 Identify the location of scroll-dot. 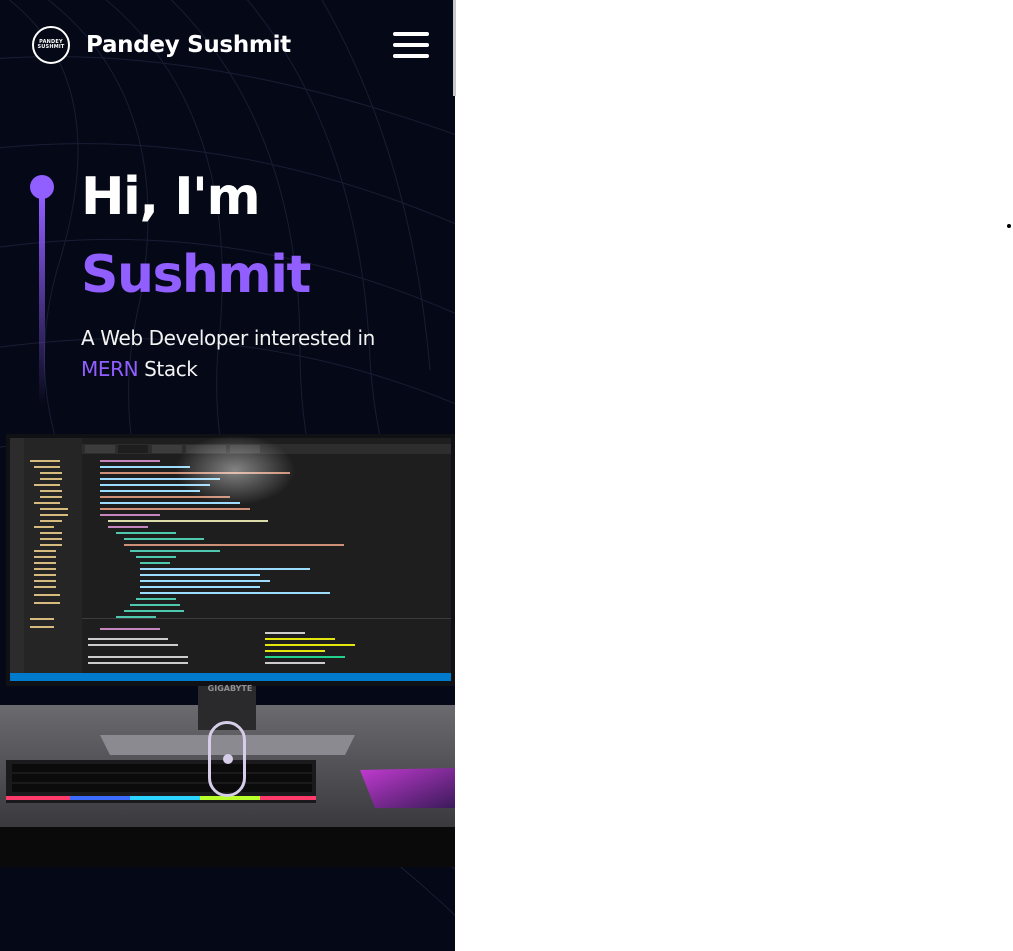
(228, 759).